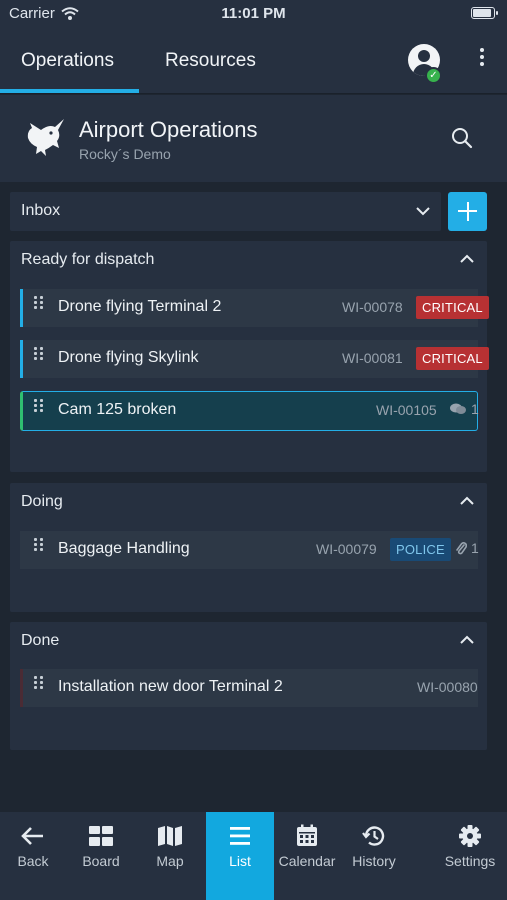  I want to click on list-item: Baggage Handling WI-00079 POLICE 1, so click(249, 550).